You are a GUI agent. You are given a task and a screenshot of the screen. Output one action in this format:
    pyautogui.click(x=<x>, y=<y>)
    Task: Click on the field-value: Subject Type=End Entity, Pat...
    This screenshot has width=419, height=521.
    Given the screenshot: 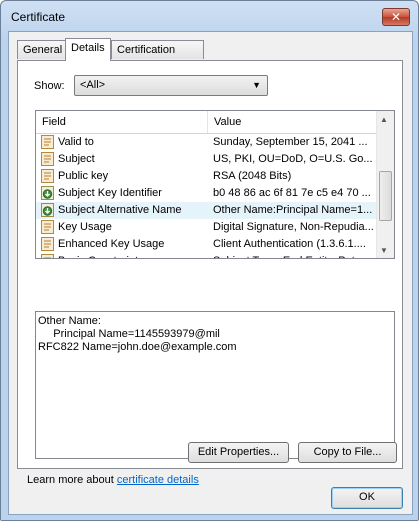 What is the action you would take?
    pyautogui.click(x=294, y=255)
    